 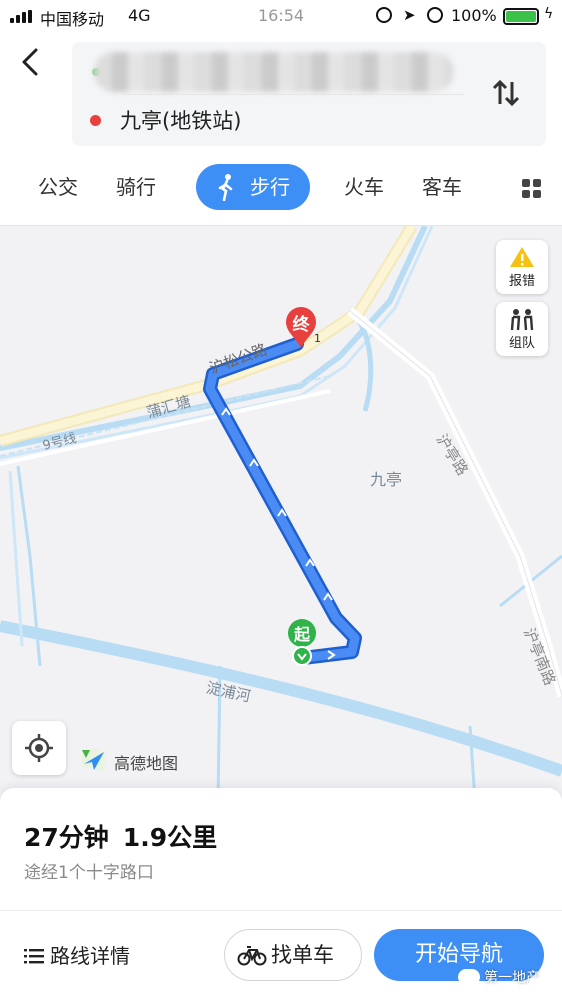 What do you see at coordinates (270, 187) in the screenshot?
I see `tab-walking-label: 步行` at bounding box center [270, 187].